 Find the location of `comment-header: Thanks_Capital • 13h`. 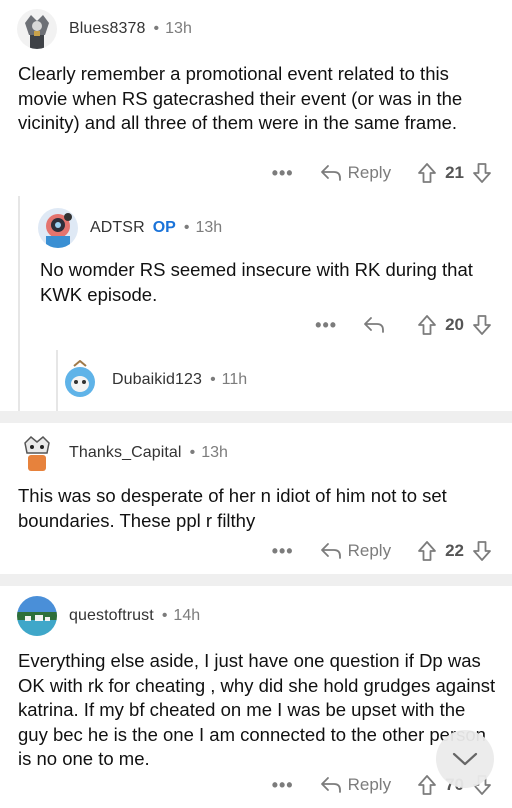

comment-header: Thanks_Capital • 13h is located at coordinates (122, 453).